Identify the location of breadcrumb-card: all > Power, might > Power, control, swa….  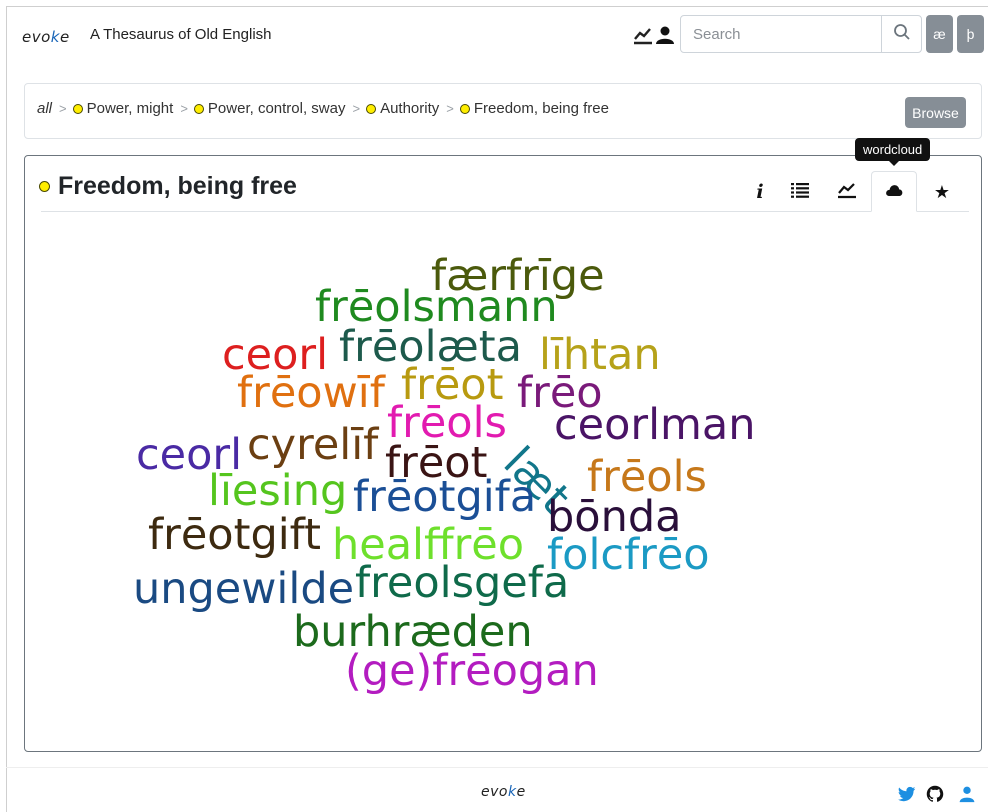
(503, 111).